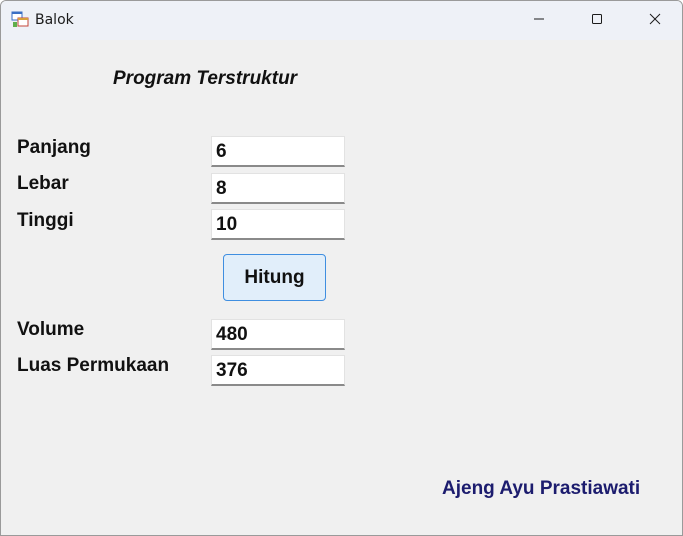  I want to click on luas-permukaan-output, so click(278, 370).